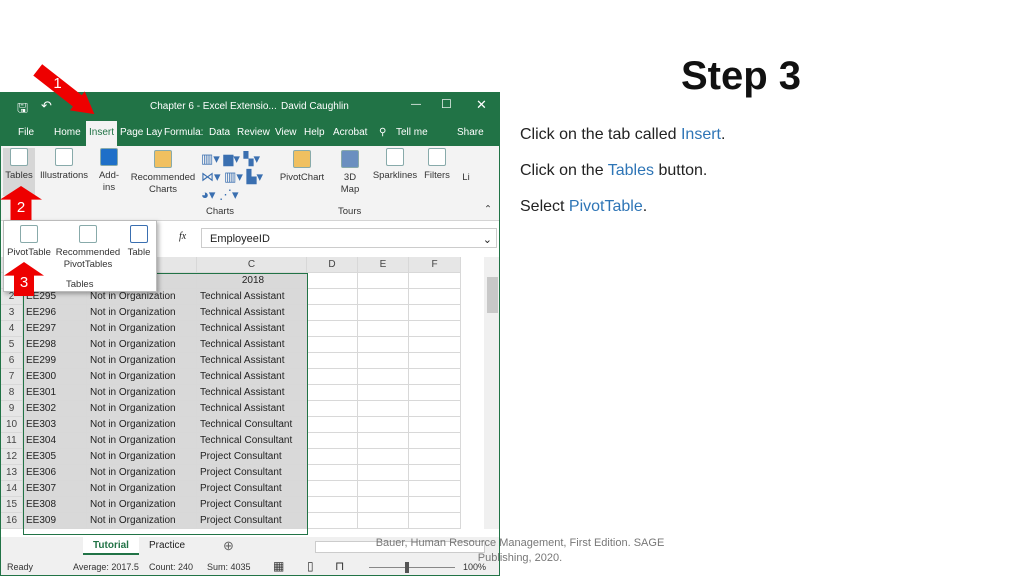  Describe the element at coordinates (332, 265) in the screenshot. I see `column-header-d: D` at that location.